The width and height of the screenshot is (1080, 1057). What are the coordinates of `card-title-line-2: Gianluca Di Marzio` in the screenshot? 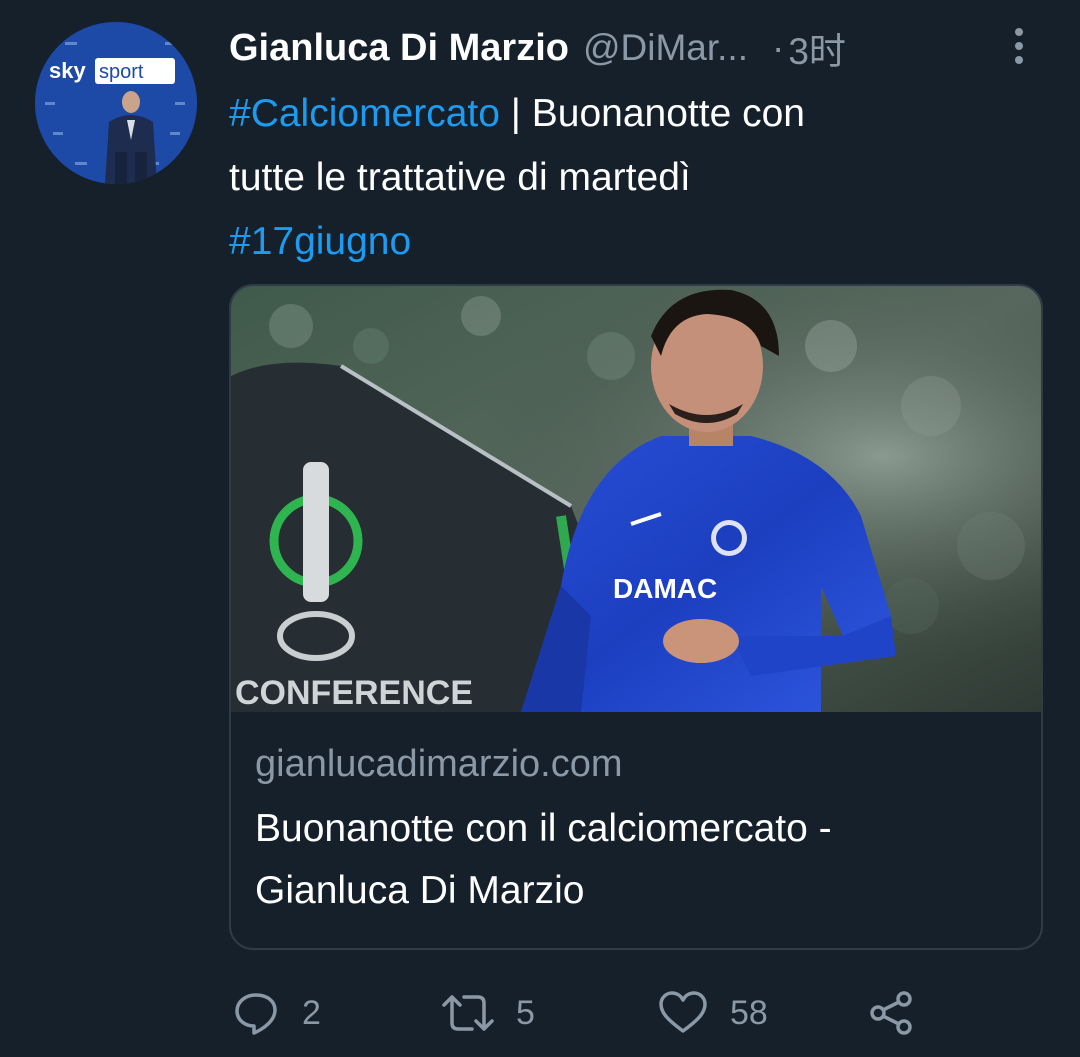 It's located at (420, 890).